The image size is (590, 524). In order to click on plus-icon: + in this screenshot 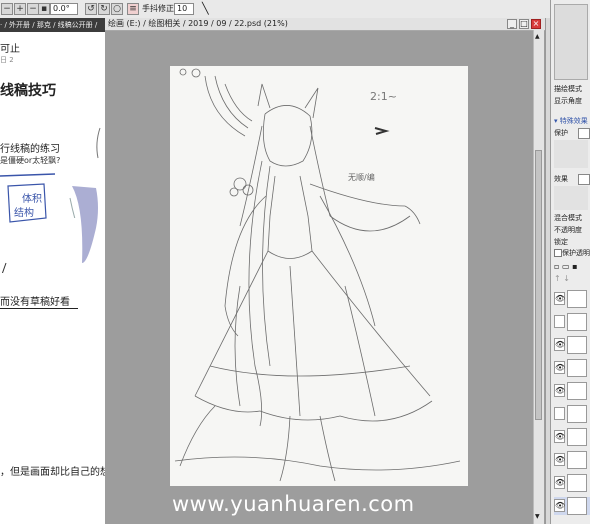, I will do `click(20, 9)`.